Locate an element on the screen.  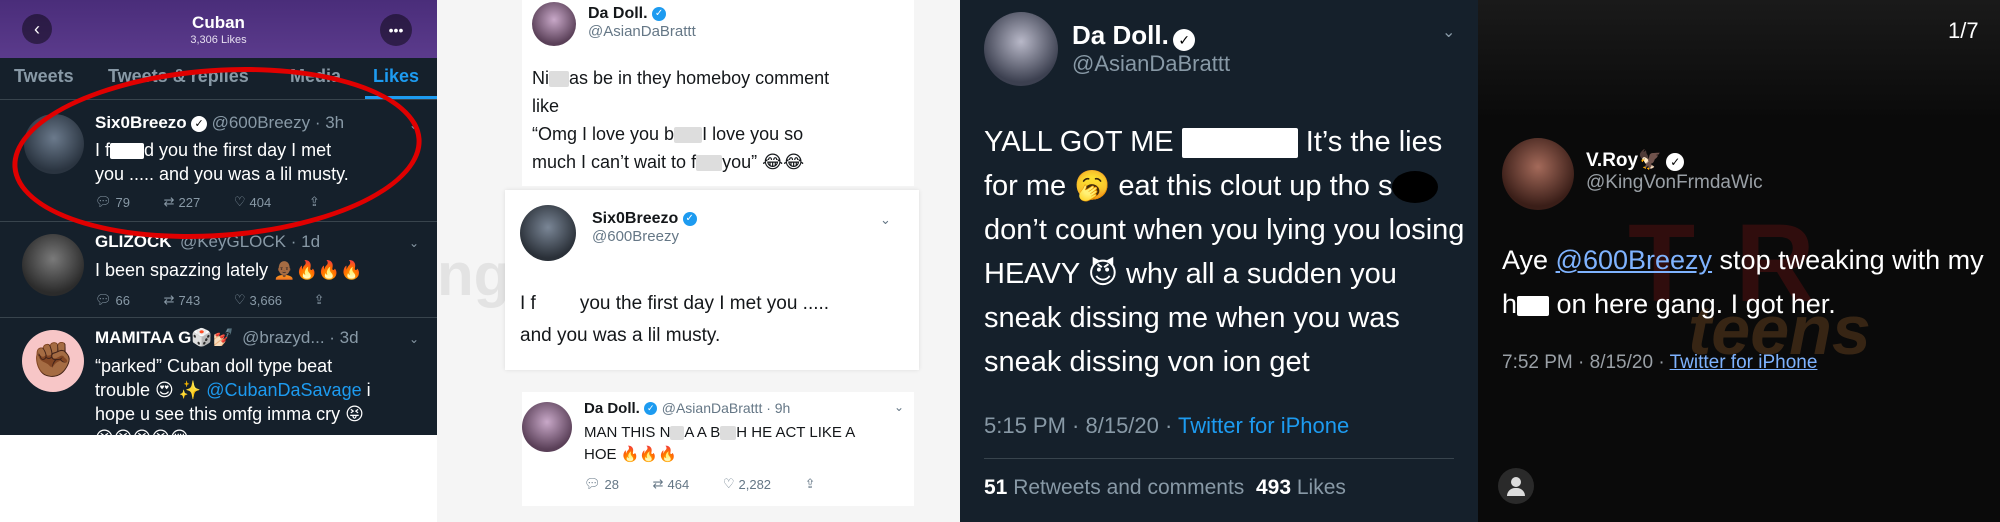
likes-label: Likes is located at coordinates (1321, 487).